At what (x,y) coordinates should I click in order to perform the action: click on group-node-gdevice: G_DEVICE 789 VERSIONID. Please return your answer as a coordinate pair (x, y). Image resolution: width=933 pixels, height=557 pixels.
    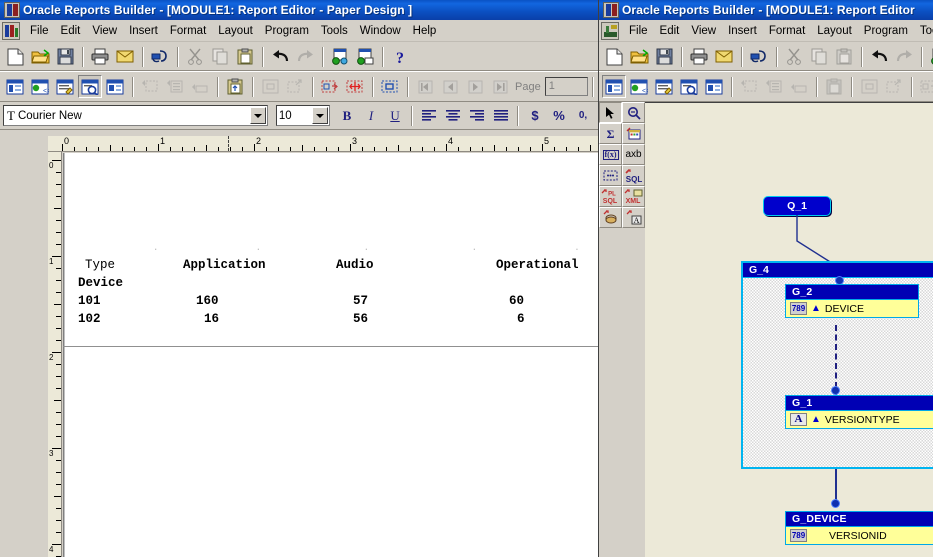
    Looking at the image, I should click on (859, 528).